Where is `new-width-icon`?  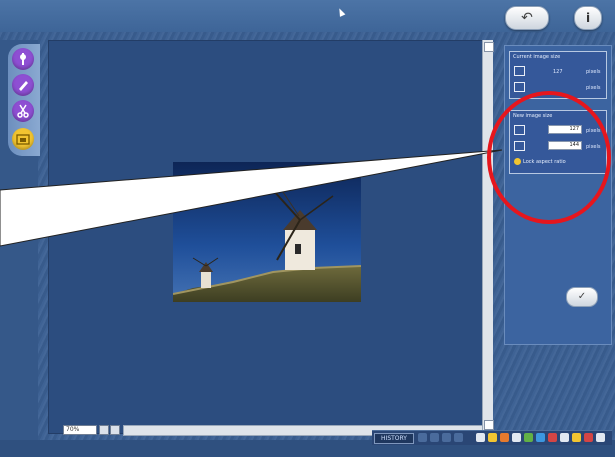 new-width-icon is located at coordinates (519, 130).